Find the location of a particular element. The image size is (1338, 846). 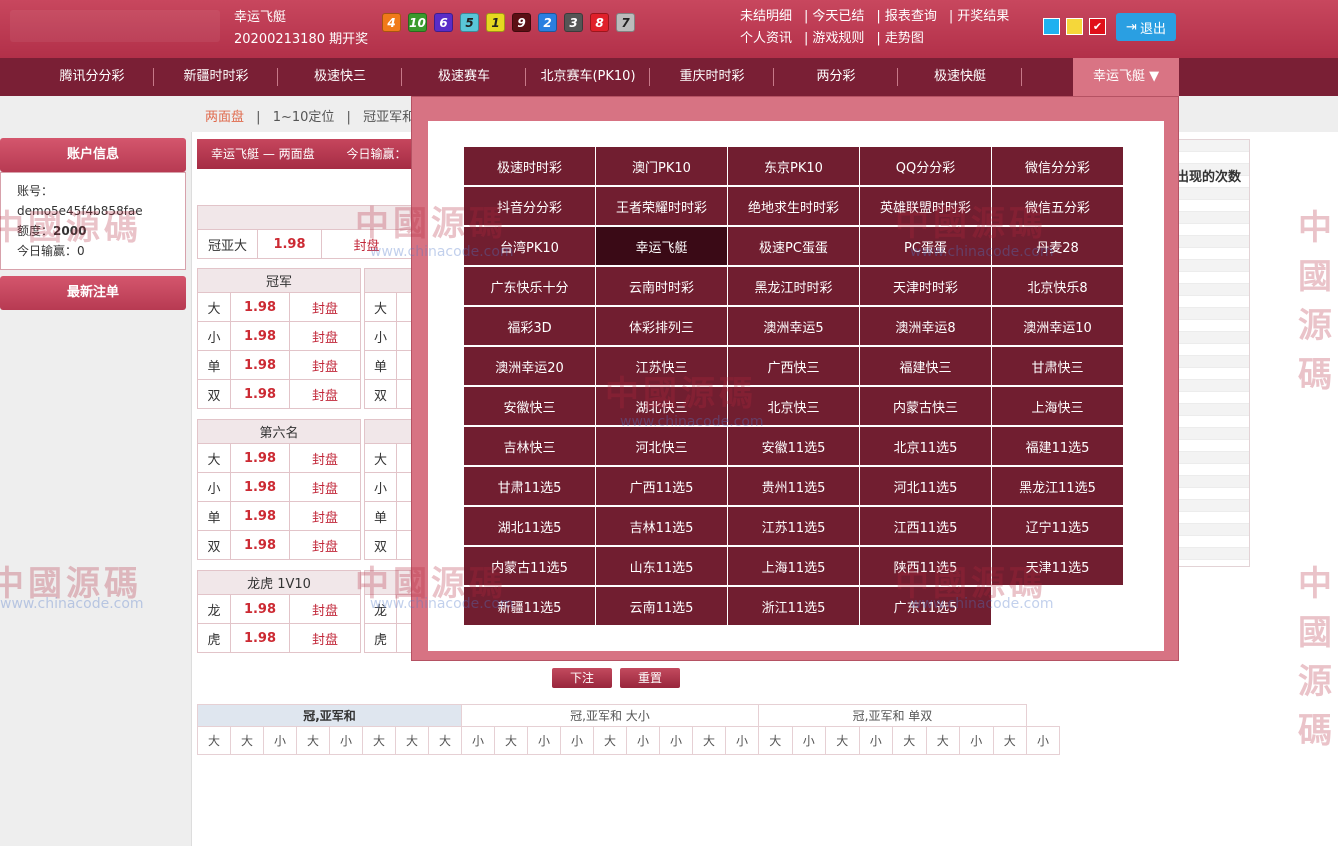

game-option: 北京11选5 is located at coordinates (925, 446).